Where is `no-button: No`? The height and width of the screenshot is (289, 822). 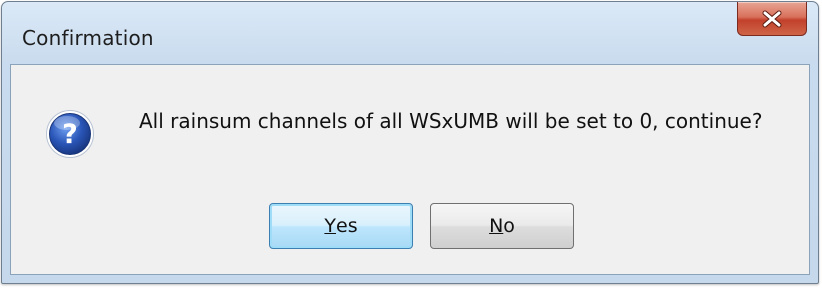 no-button: No is located at coordinates (502, 226).